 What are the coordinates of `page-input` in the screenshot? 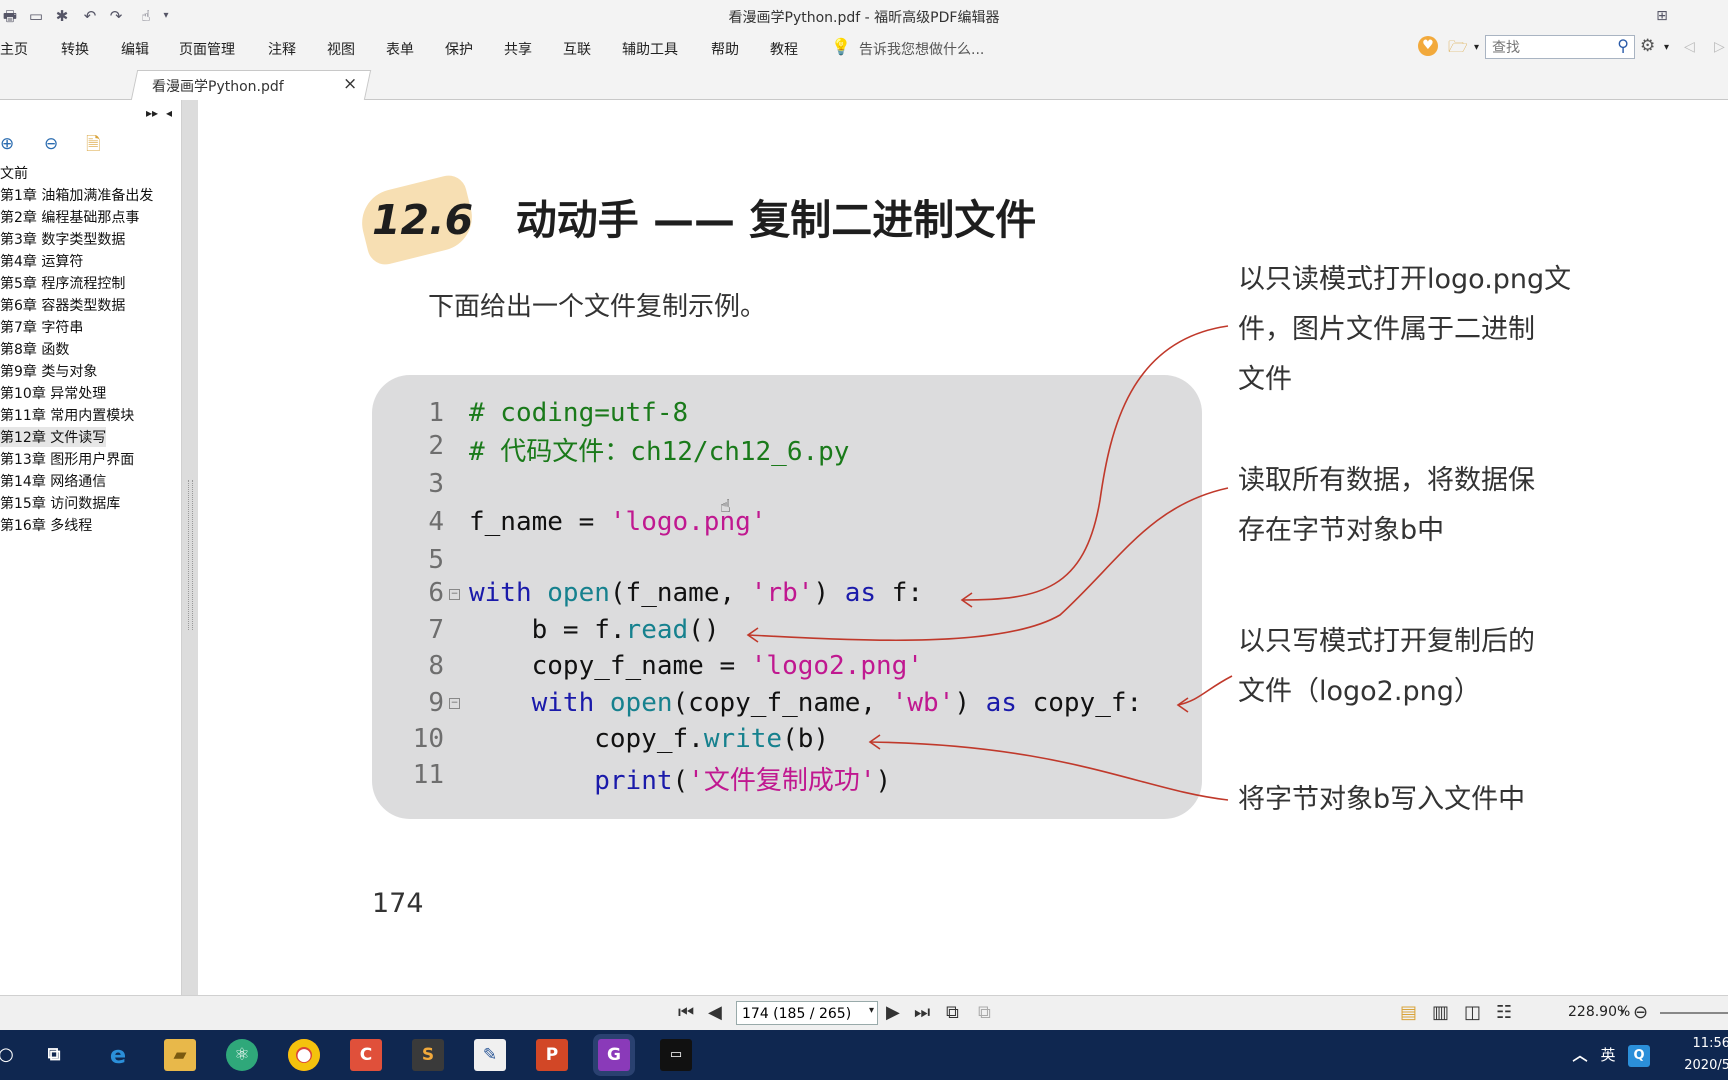 It's located at (801, 1014).